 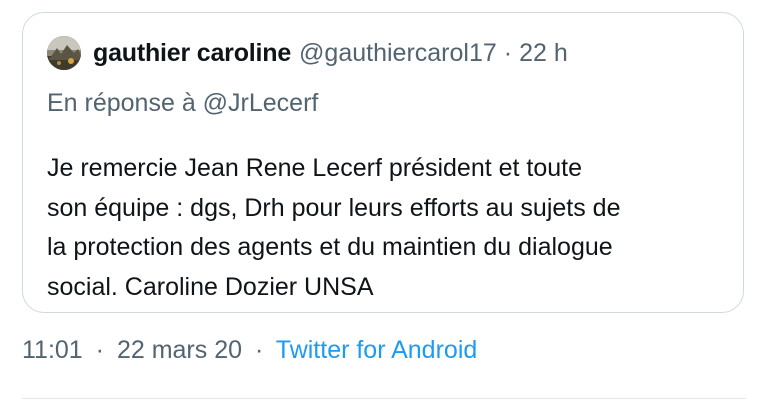 What do you see at coordinates (210, 286) in the screenshot?
I see `tweet-text-line: social. Caroline Dozier UNSA` at bounding box center [210, 286].